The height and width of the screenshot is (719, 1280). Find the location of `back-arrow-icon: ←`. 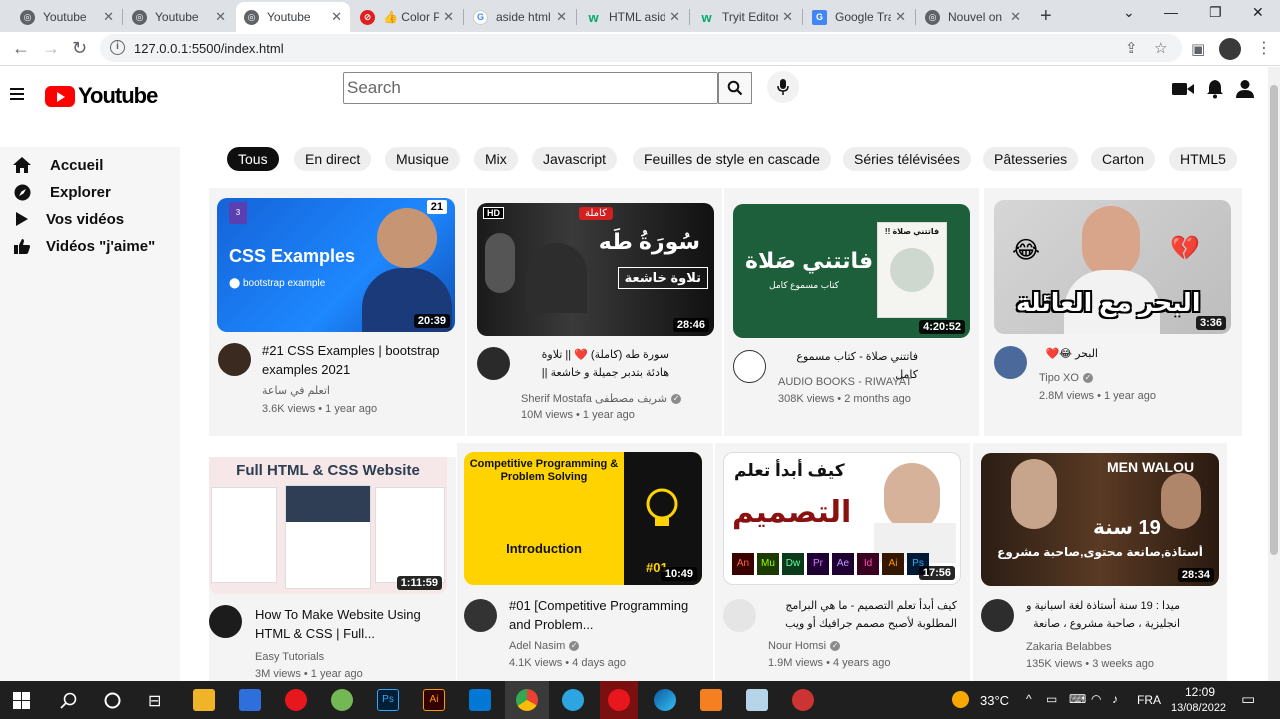

back-arrow-icon: ← is located at coordinates (21, 48).